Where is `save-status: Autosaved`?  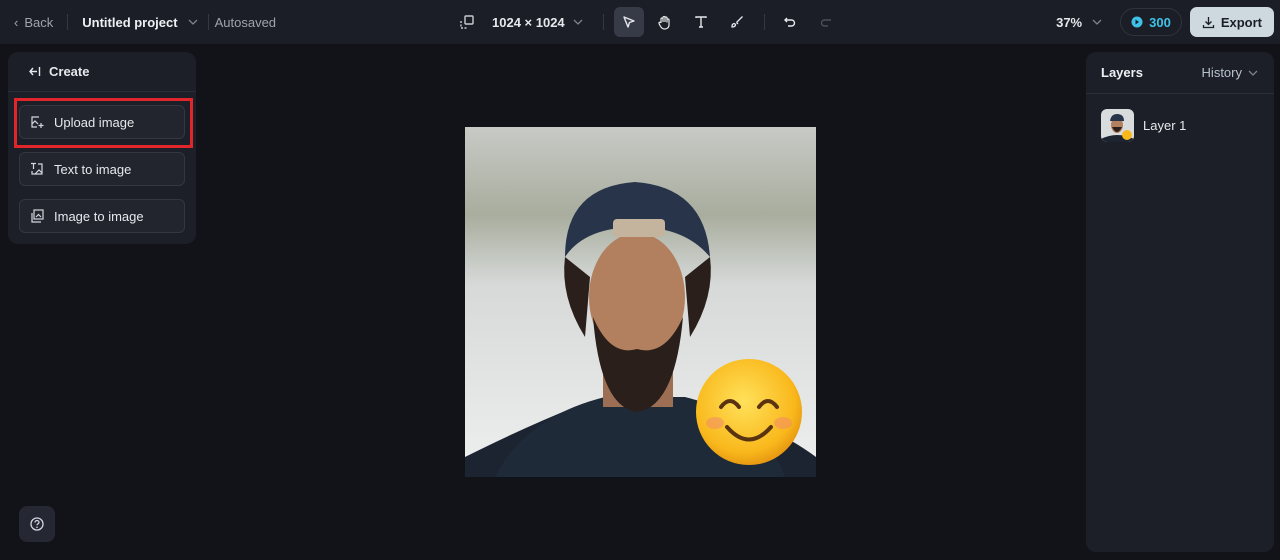
save-status: Autosaved is located at coordinates (245, 22).